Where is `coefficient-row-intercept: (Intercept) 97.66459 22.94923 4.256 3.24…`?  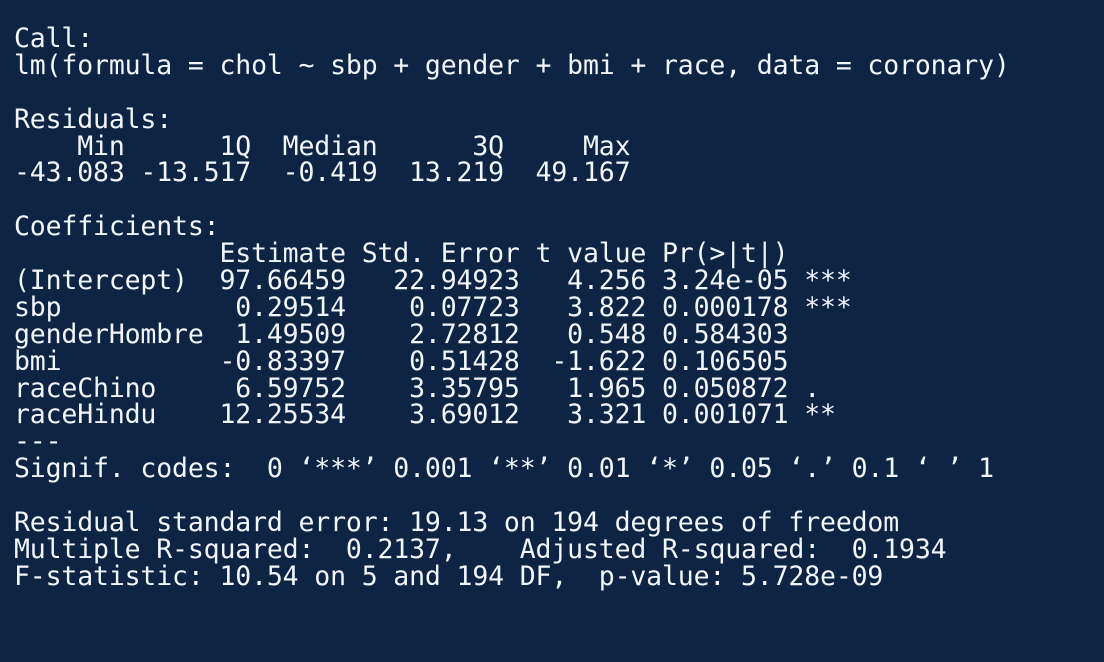 coefficient-row-intercept: (Intercept) 97.66459 22.94923 4.256 3.24… is located at coordinates (433, 281).